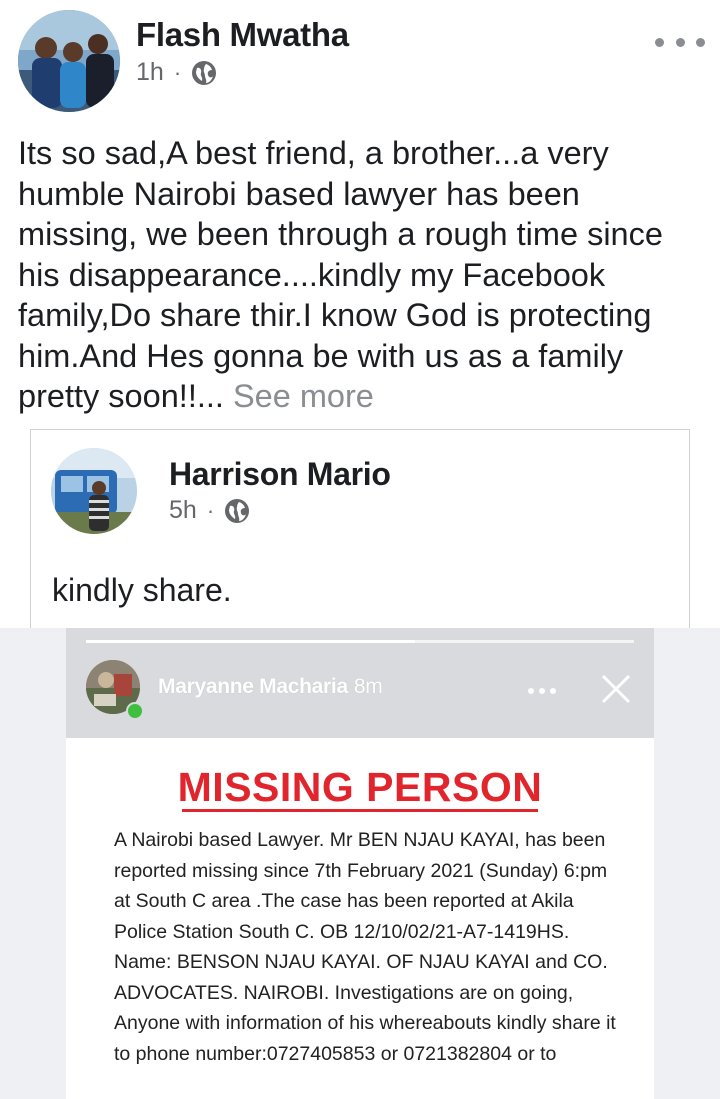 The width and height of the screenshot is (720, 1099). Describe the element at coordinates (368, 686) in the screenshot. I see `story-time: 8m` at that location.